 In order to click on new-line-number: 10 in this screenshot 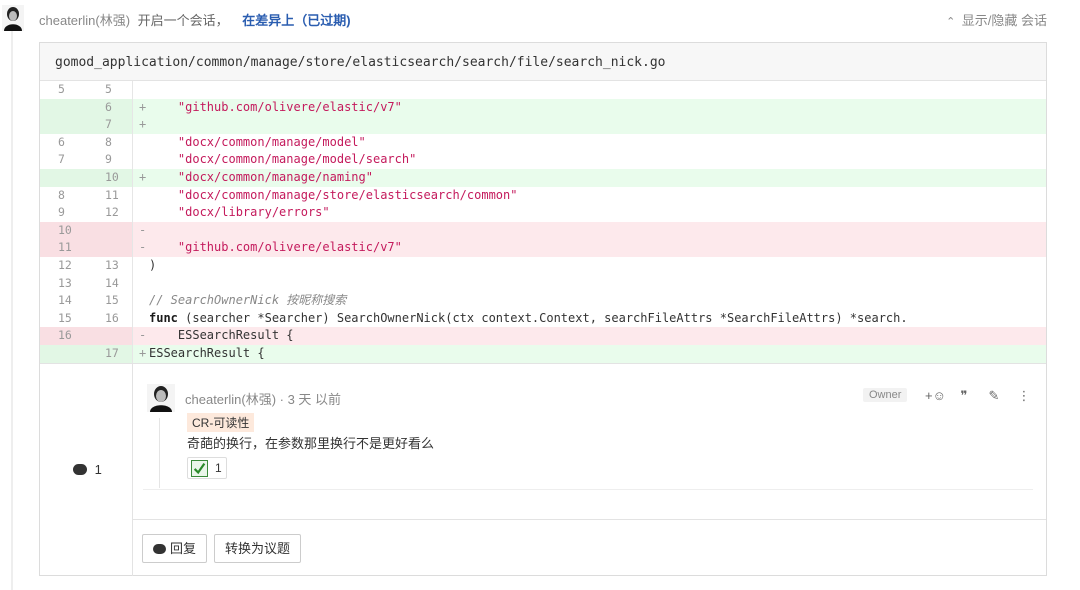, I will do `click(110, 177)`.